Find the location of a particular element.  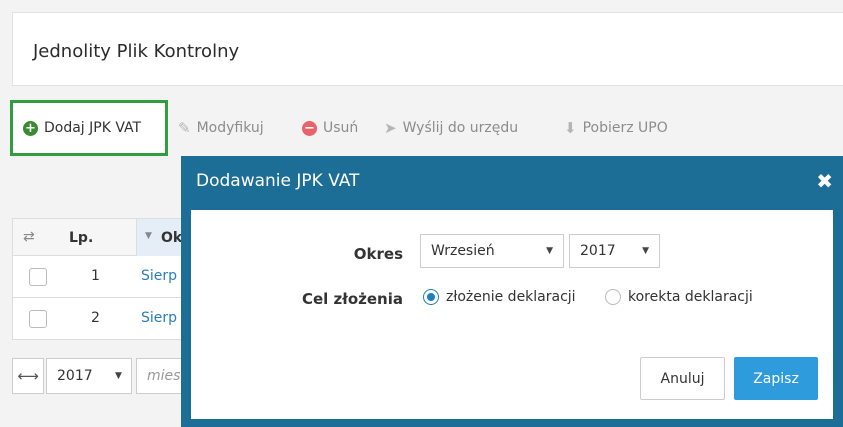

page-title: Jednolity Plik Kontrolny is located at coordinates (136, 51).